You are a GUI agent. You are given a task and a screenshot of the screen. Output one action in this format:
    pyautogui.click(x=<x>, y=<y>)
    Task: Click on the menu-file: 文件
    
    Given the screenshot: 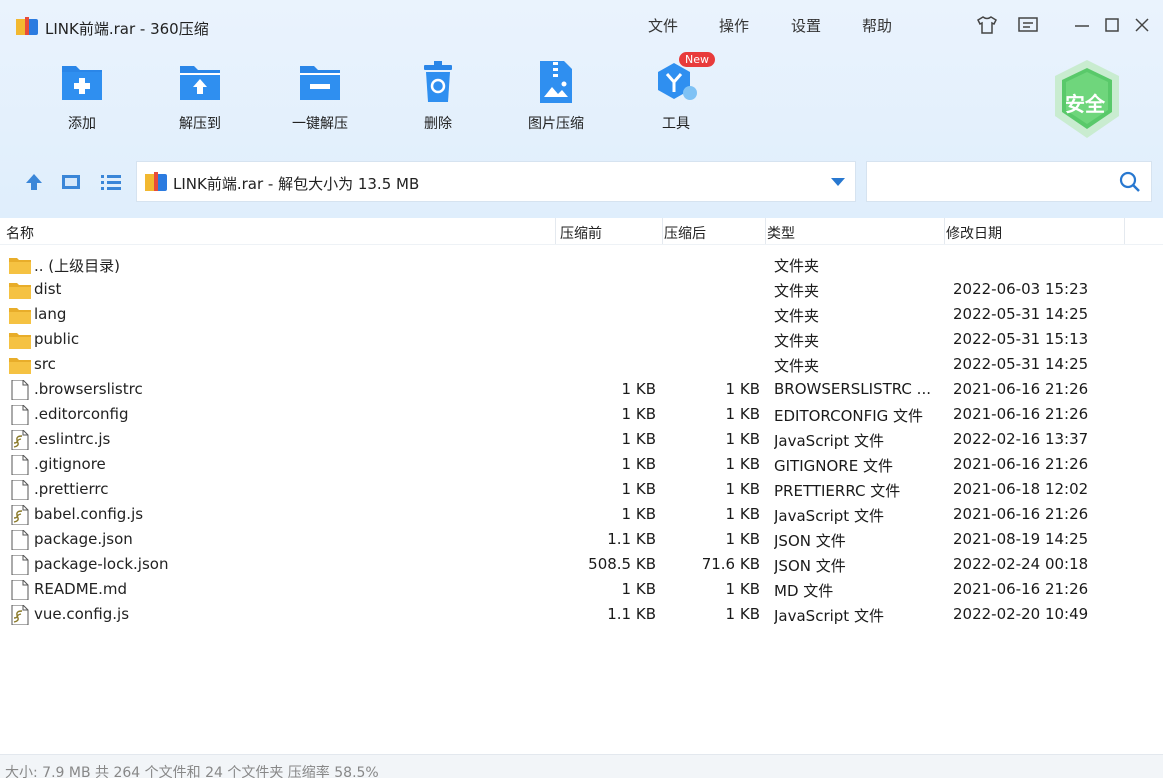 What is the action you would take?
    pyautogui.click(x=663, y=25)
    